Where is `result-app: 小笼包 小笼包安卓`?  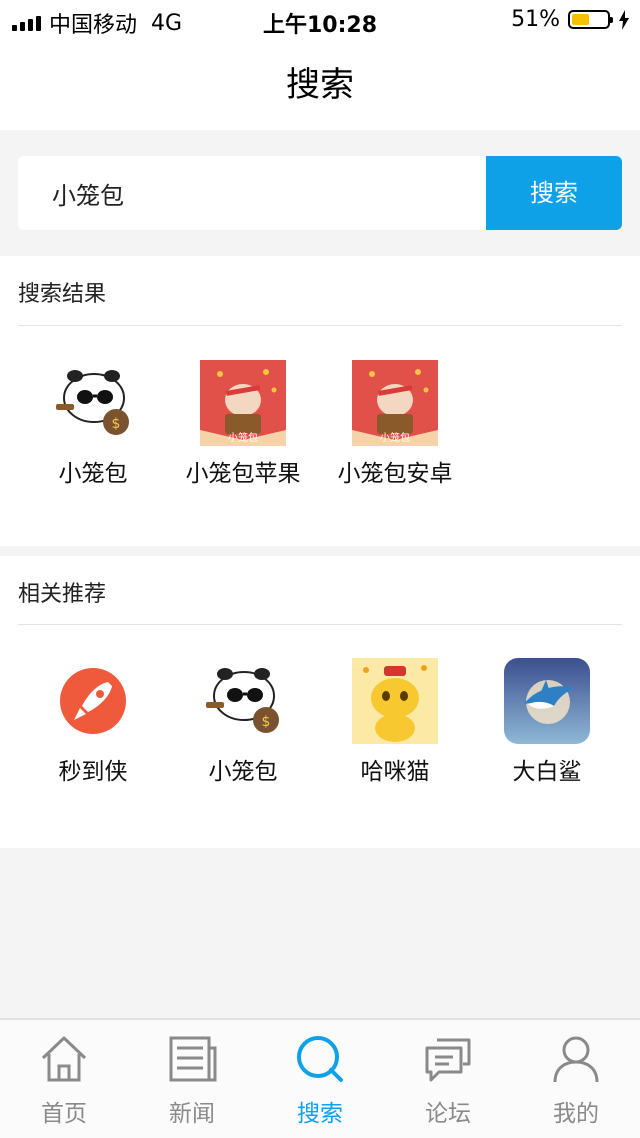
result-app: 小笼包 小笼包安卓 is located at coordinates (395, 424).